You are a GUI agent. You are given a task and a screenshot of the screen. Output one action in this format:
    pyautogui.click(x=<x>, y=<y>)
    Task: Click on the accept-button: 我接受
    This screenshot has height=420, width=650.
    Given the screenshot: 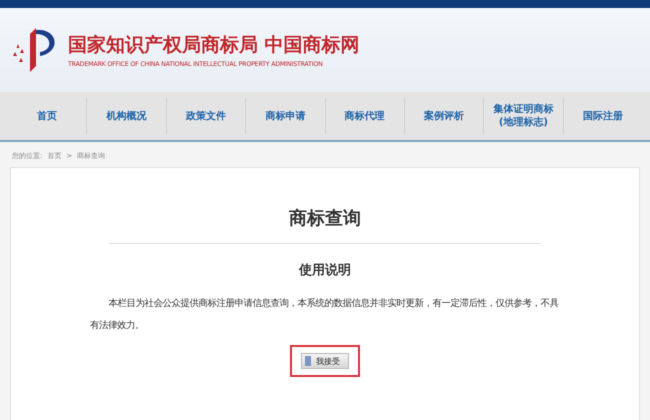 What is the action you would take?
    pyautogui.click(x=325, y=361)
    